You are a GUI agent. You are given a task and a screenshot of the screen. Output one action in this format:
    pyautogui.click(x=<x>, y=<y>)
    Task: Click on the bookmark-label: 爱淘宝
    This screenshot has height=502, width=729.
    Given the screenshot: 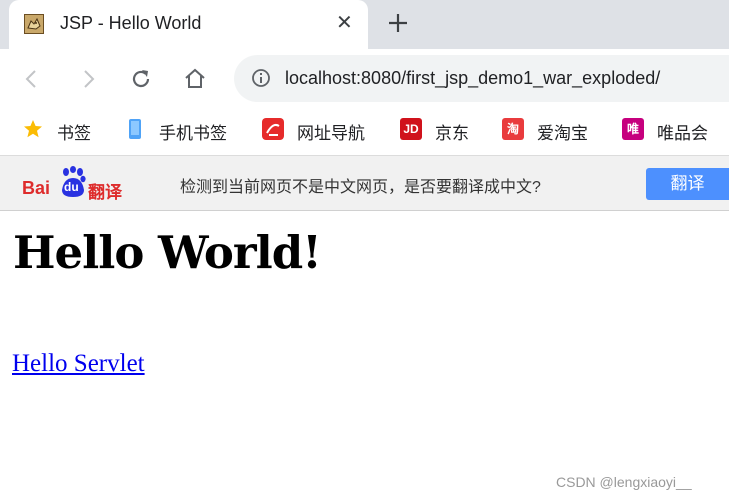 What is the action you would take?
    pyautogui.click(x=562, y=133)
    